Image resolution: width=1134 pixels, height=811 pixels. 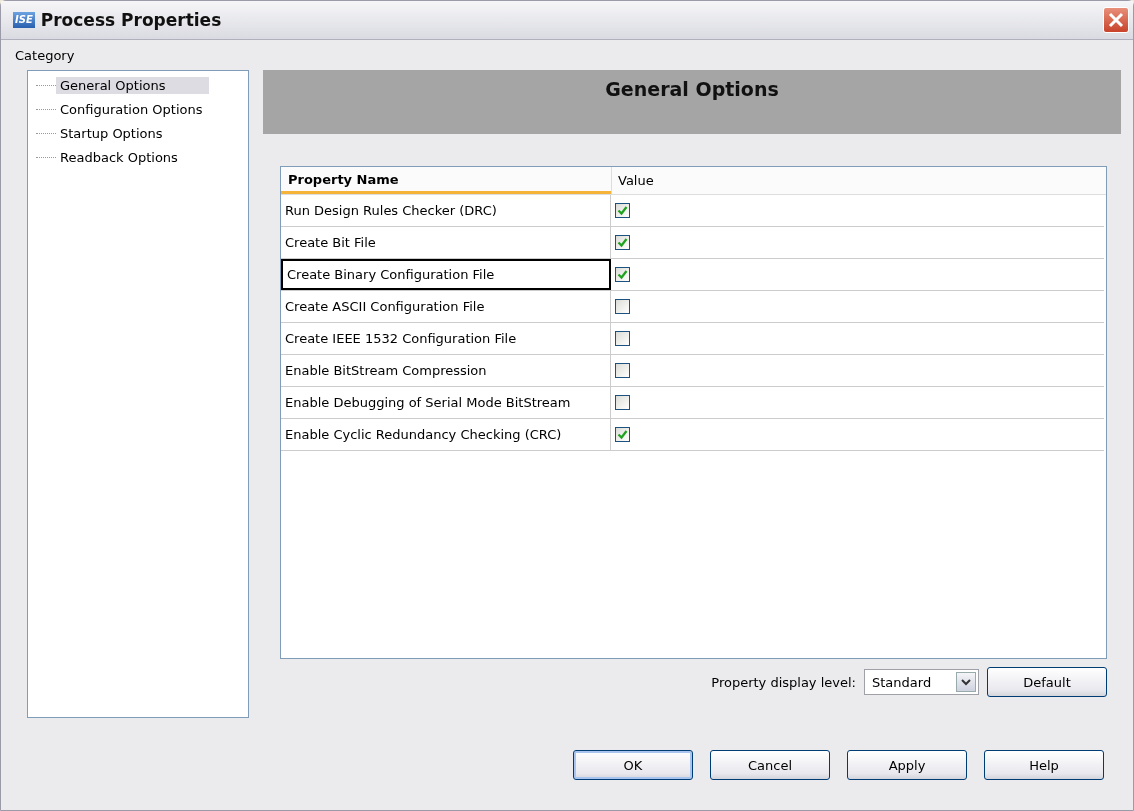 I want to click on close-icon, so click(x=1116, y=20).